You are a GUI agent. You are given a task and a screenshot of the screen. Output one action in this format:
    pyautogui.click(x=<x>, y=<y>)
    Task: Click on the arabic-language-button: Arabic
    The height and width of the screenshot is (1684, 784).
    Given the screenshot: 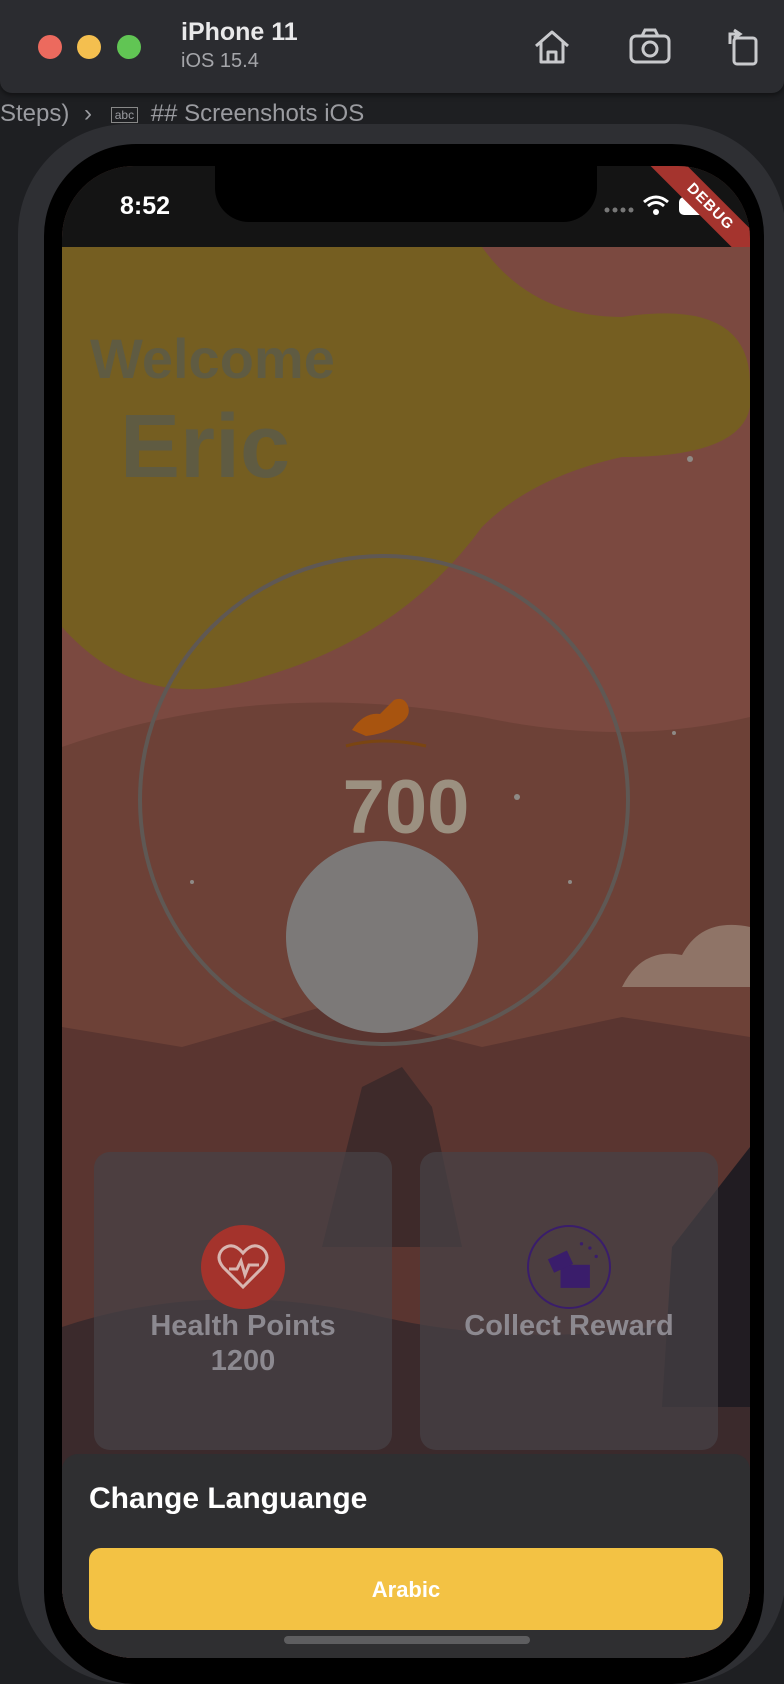 What is the action you would take?
    pyautogui.click(x=406, y=1589)
    